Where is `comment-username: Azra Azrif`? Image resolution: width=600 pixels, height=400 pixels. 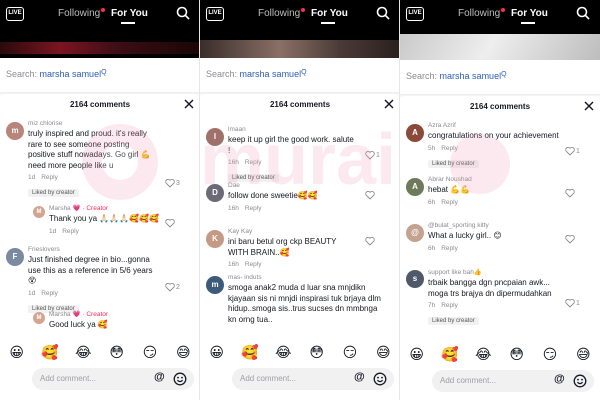 comment-username: Azra Azrif is located at coordinates (503, 125).